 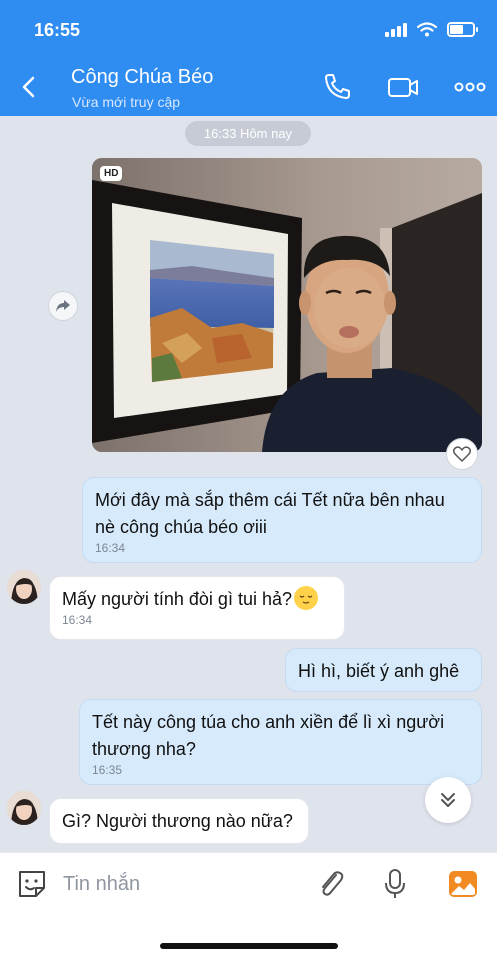 What do you see at coordinates (427, 29) in the screenshot?
I see `wifi-icon` at bounding box center [427, 29].